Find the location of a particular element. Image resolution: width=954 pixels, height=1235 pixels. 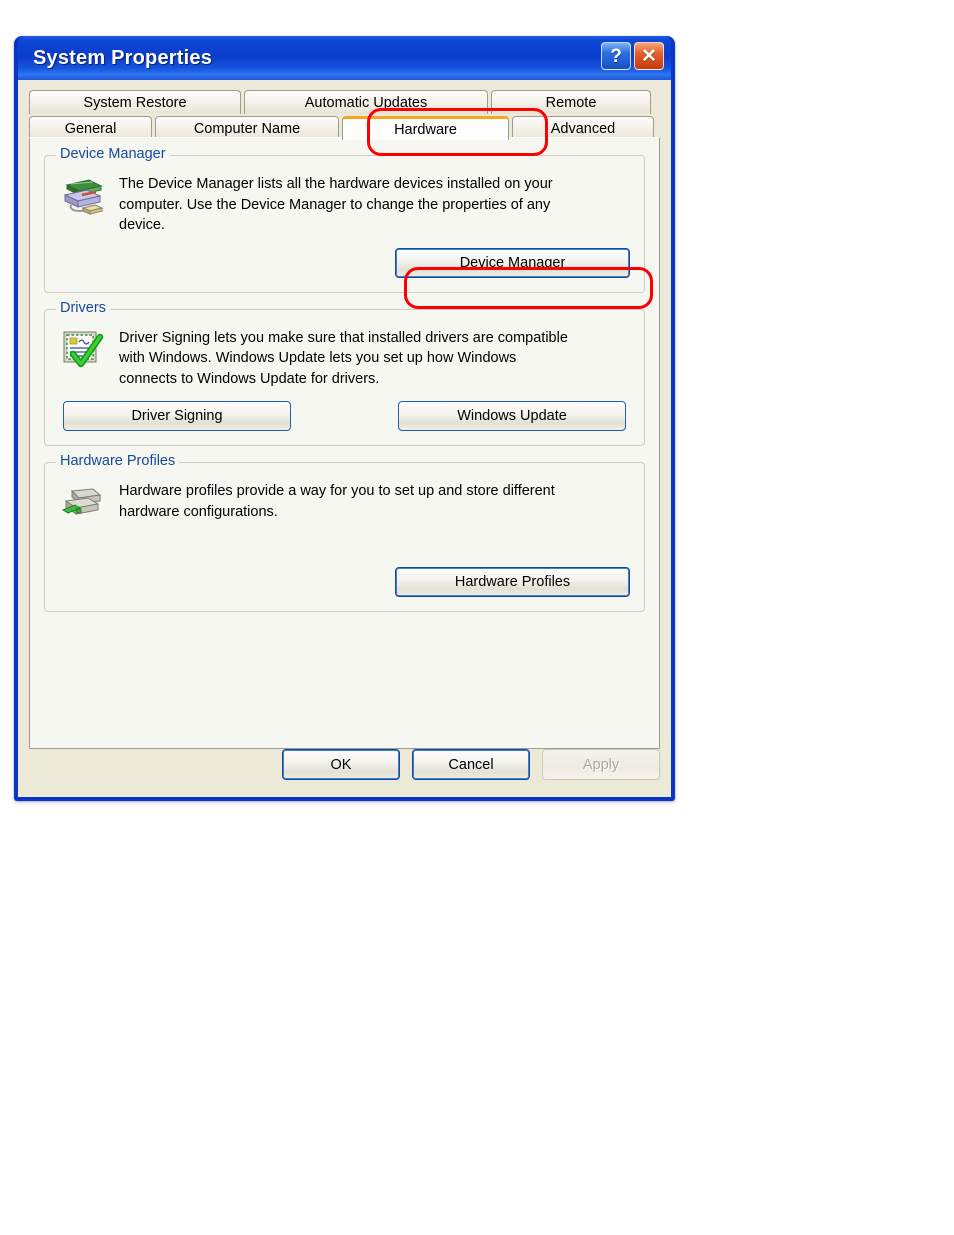

dialog-footer: OK Cancel Apply is located at coordinates (344, 764).